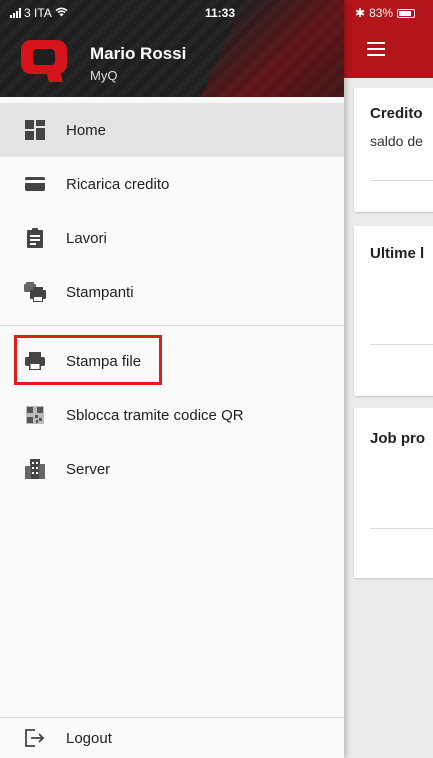 The image size is (433, 758). Describe the element at coordinates (104, 361) in the screenshot. I see `menu-item-label: Stampa file` at that location.